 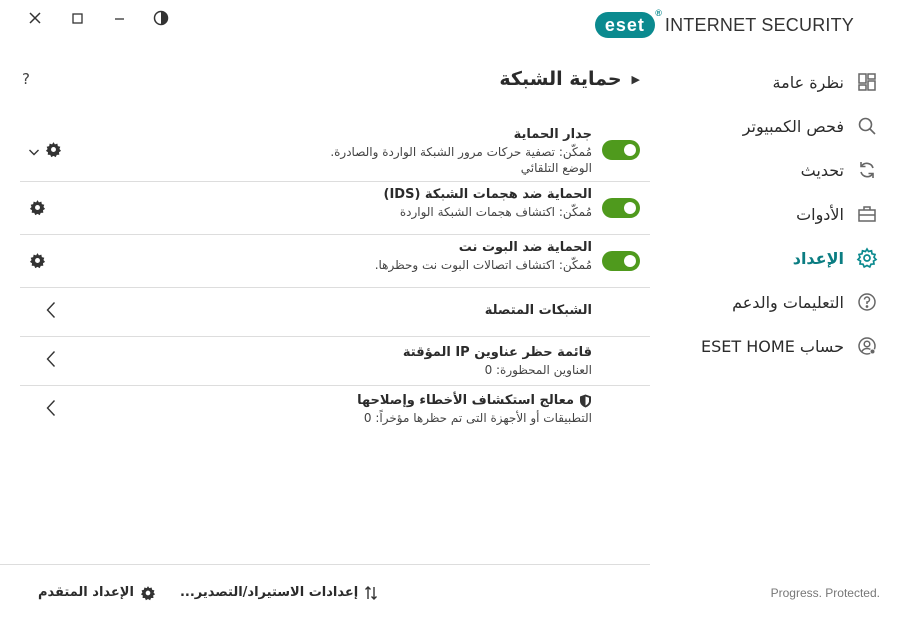 I want to click on sidebar-item-help: التعليمات والدعم, so click(x=770, y=302).